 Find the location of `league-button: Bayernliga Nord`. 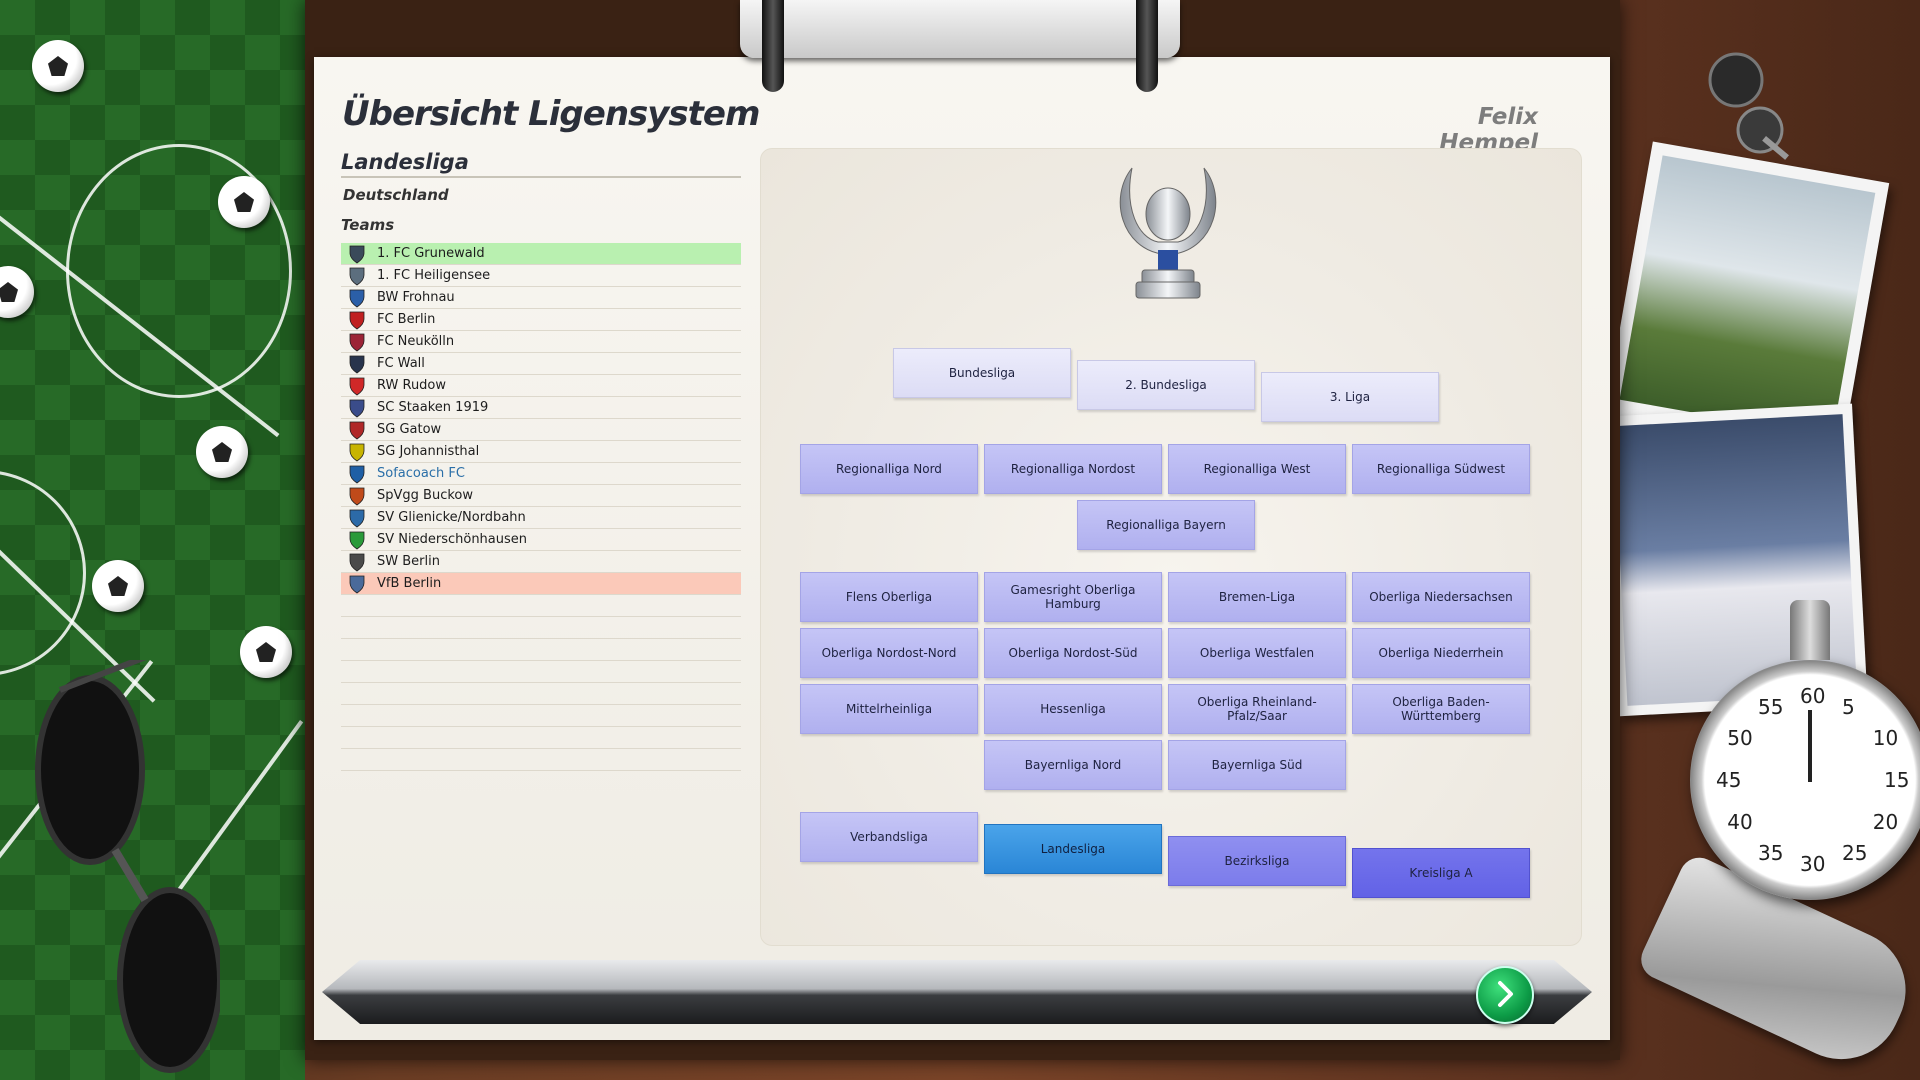

league-button: Bayernliga Nord is located at coordinates (1073, 765).